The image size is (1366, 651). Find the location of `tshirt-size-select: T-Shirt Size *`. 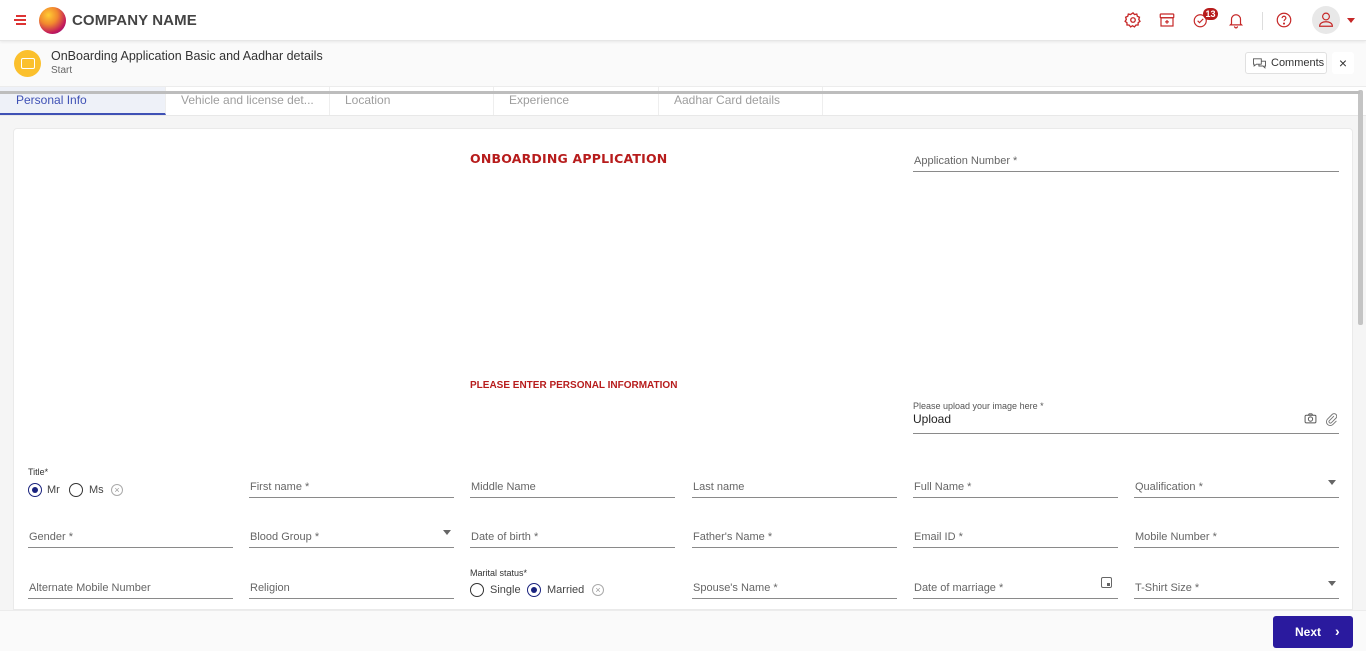

tshirt-size-select: T-Shirt Size * is located at coordinates (1236, 588).